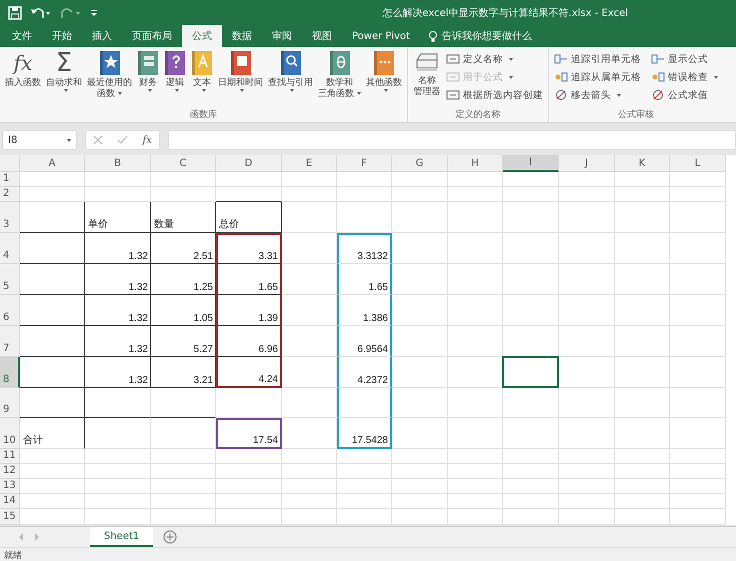  I want to click on insert-function-button: fx, so click(147, 140).